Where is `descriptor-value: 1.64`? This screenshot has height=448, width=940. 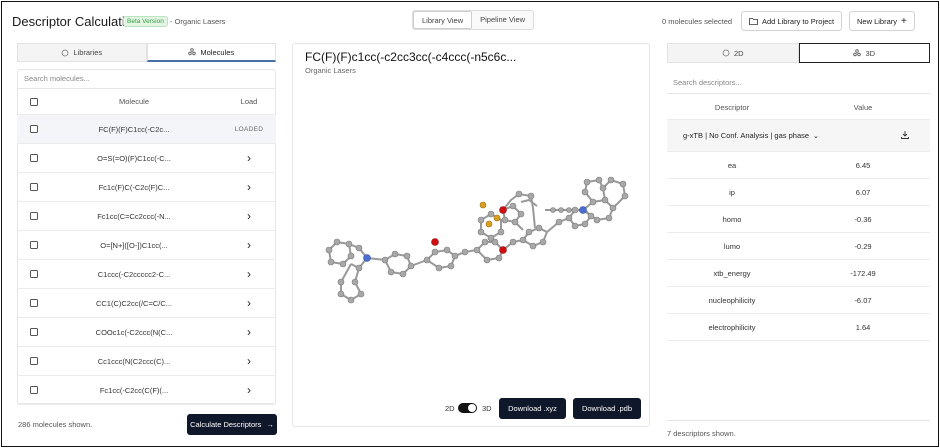 descriptor-value: 1.64 is located at coordinates (863, 327).